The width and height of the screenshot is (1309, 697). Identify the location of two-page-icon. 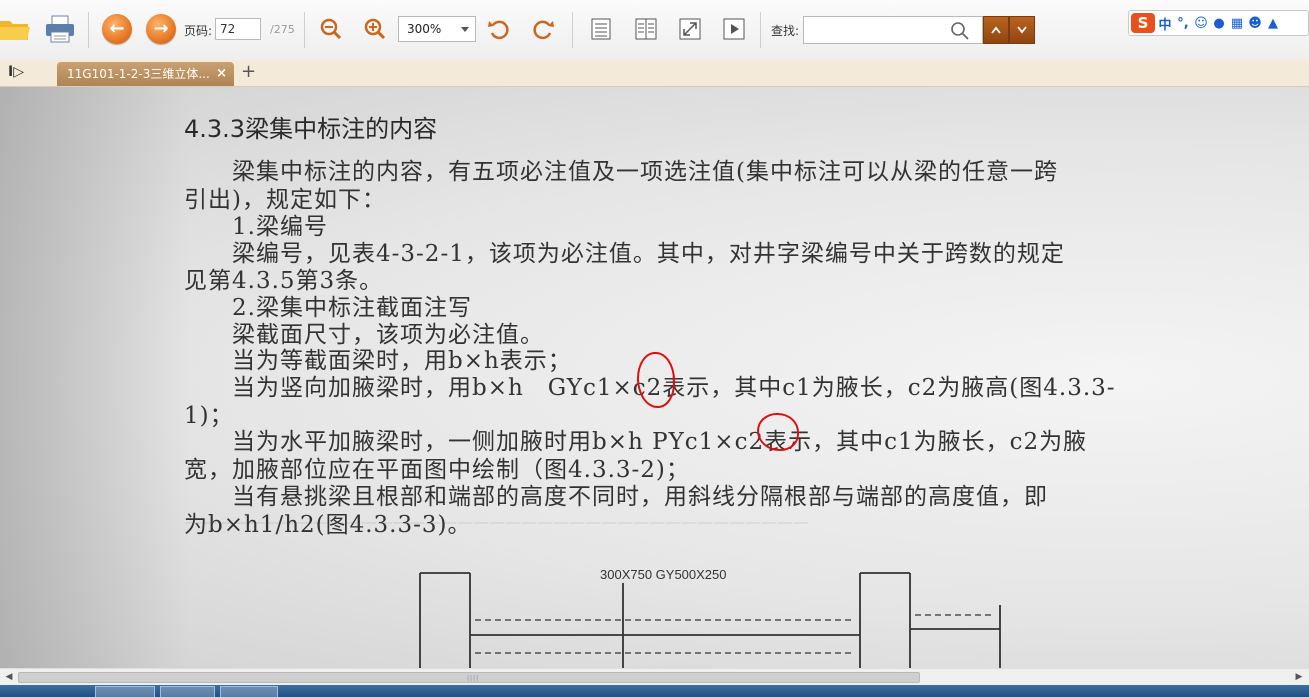
(646, 29).